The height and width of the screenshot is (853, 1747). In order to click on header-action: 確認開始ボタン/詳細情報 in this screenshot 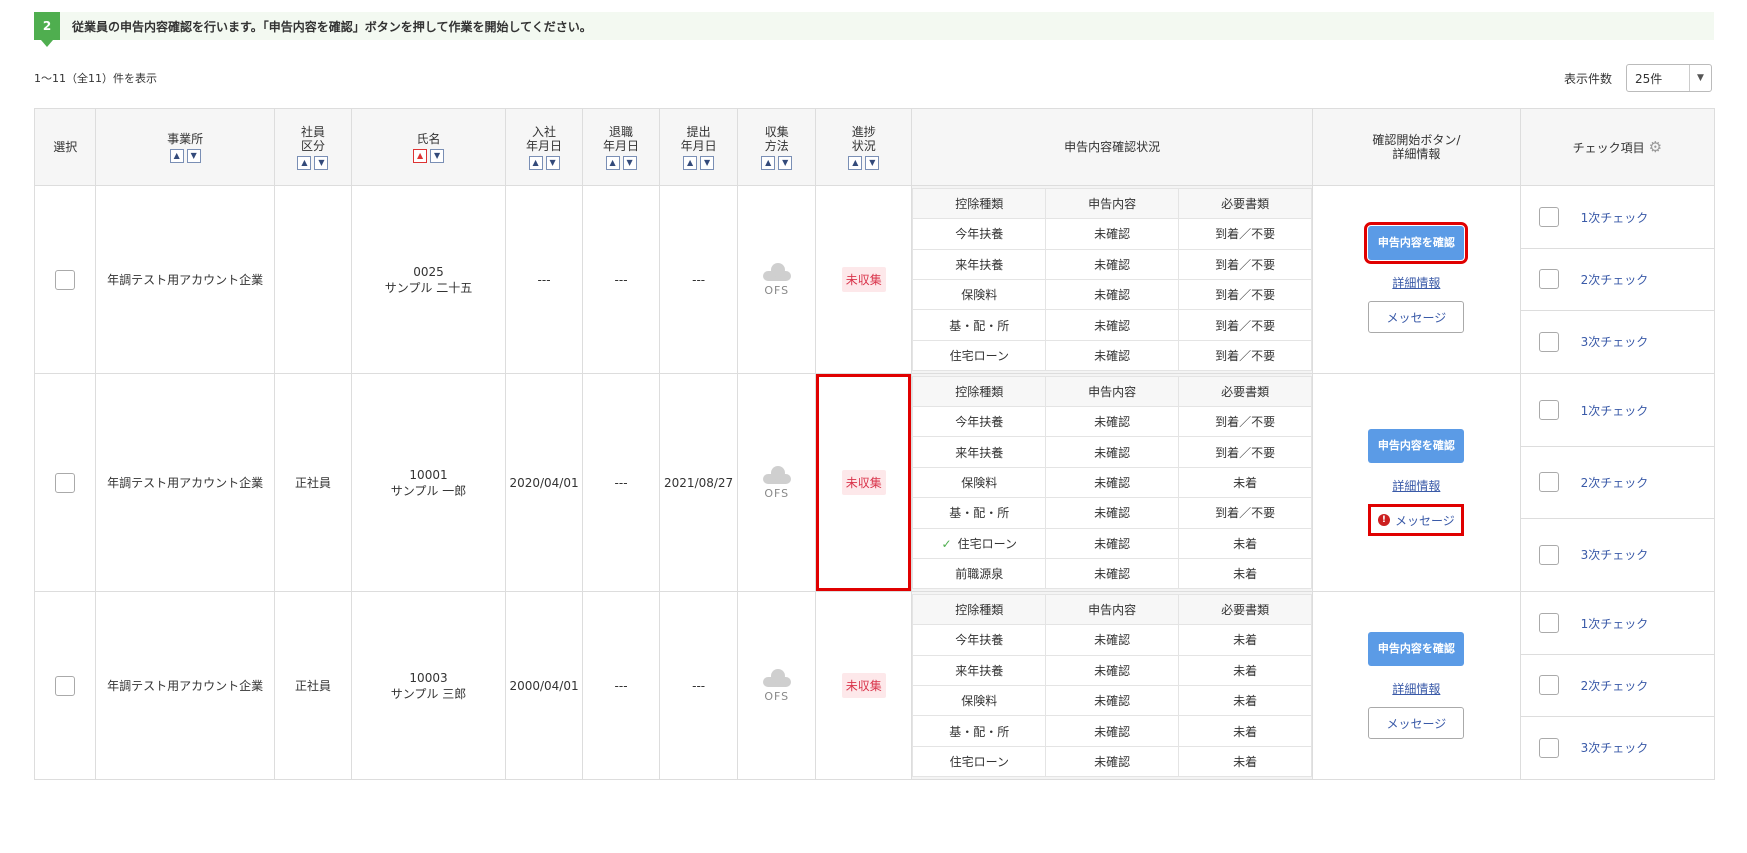, I will do `click(1416, 147)`.